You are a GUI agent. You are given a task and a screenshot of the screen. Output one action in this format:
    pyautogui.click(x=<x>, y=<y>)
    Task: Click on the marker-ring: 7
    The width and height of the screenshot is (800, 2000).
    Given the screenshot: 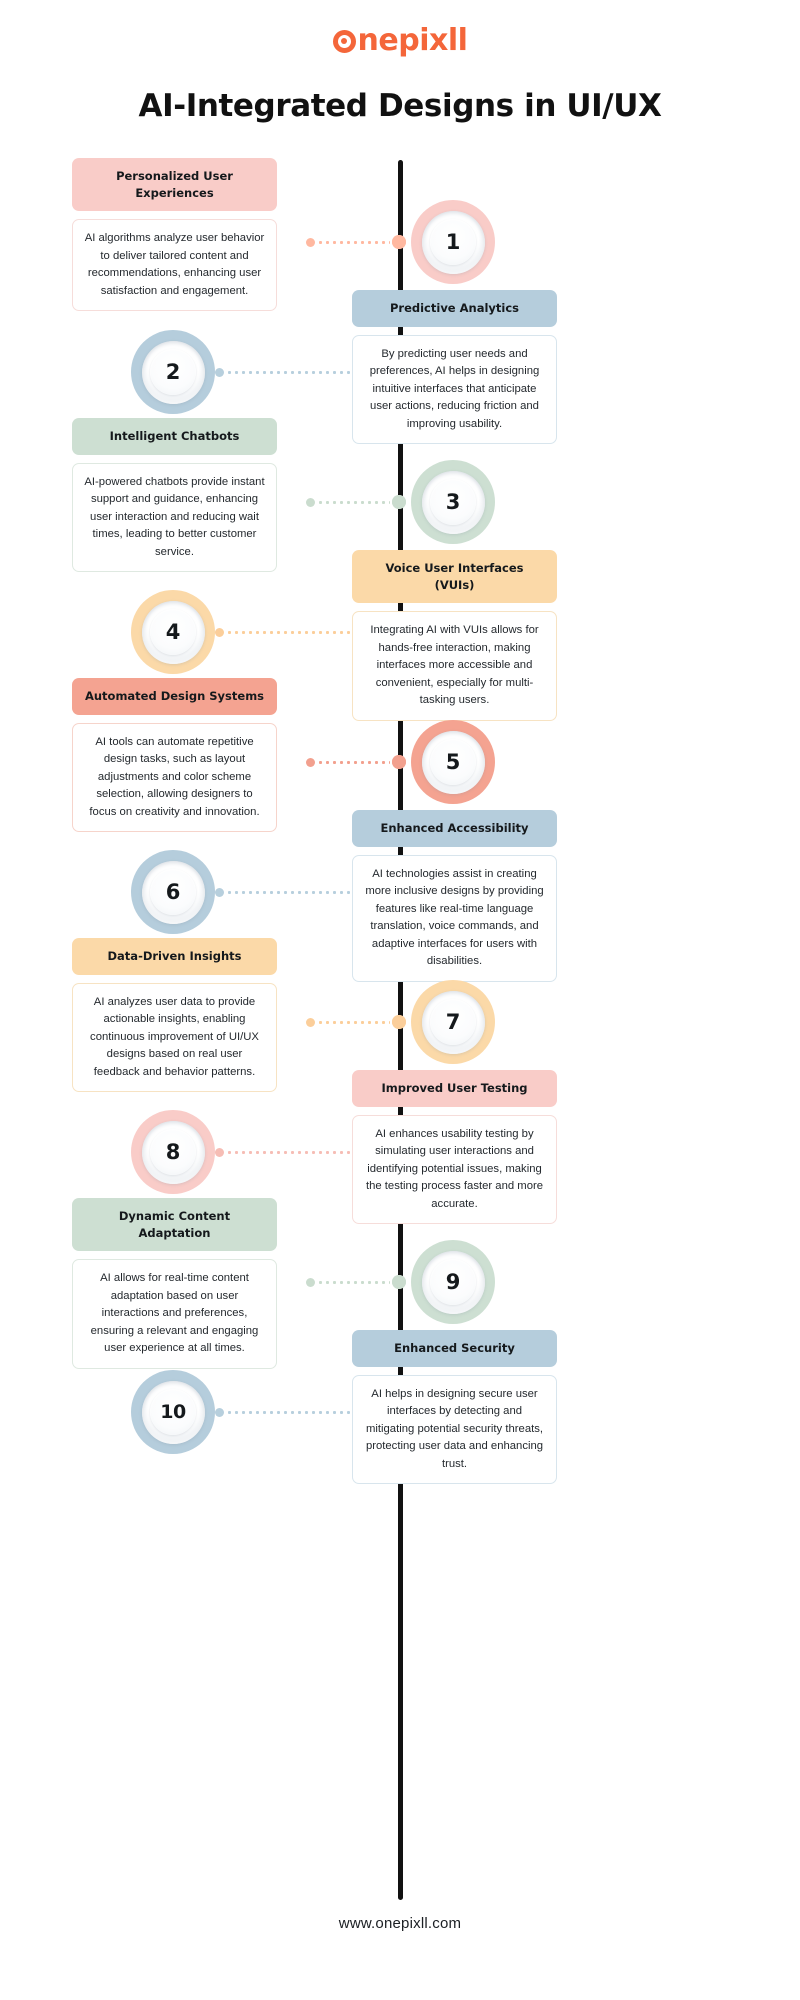 What is the action you would take?
    pyautogui.click(x=453, y=1022)
    